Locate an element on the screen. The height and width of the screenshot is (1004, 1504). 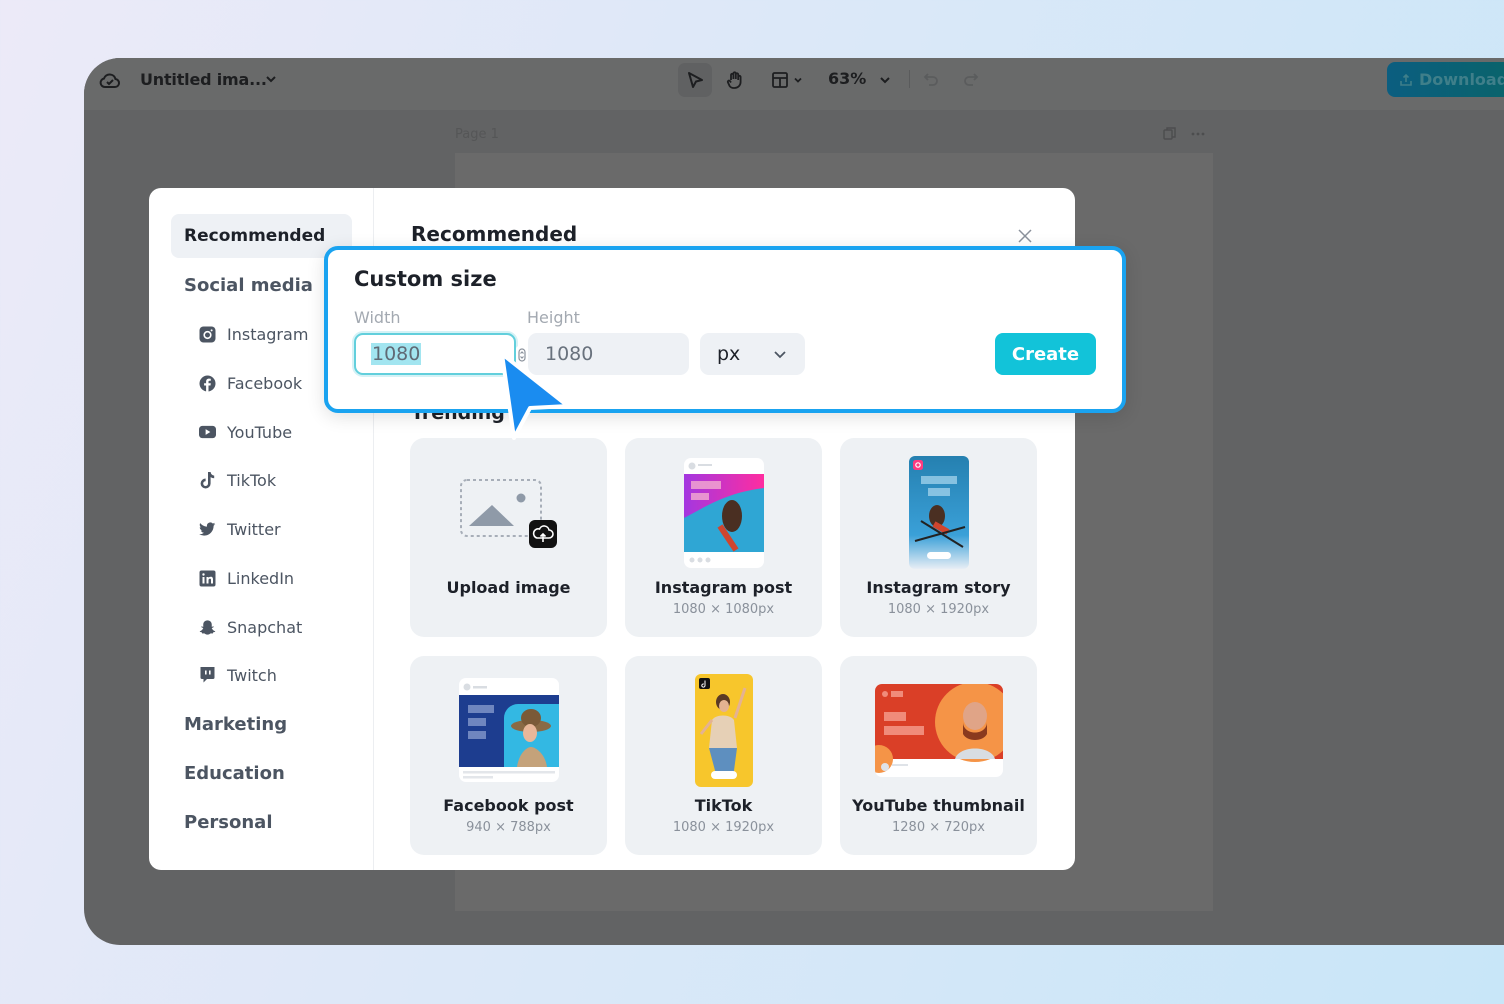
hand-tool-button is located at coordinates (735, 80).